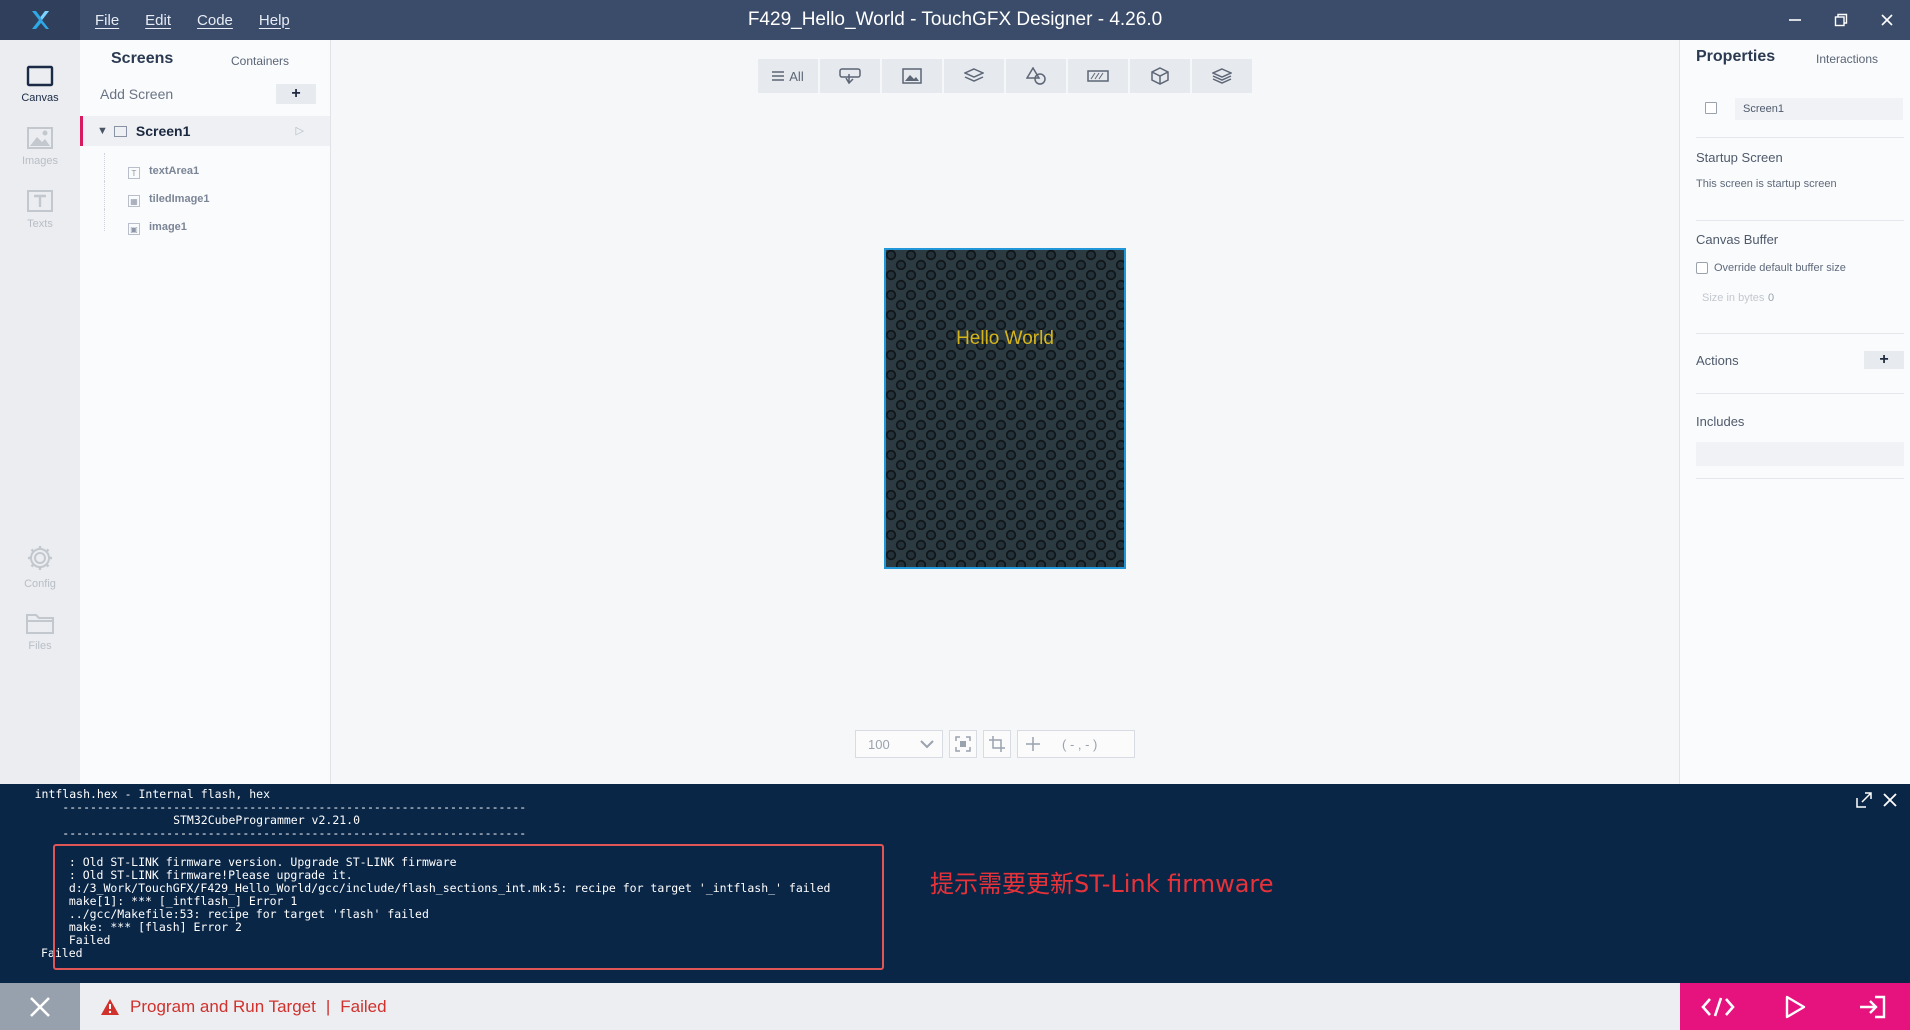  I want to click on tab-containers: Containers, so click(260, 61).